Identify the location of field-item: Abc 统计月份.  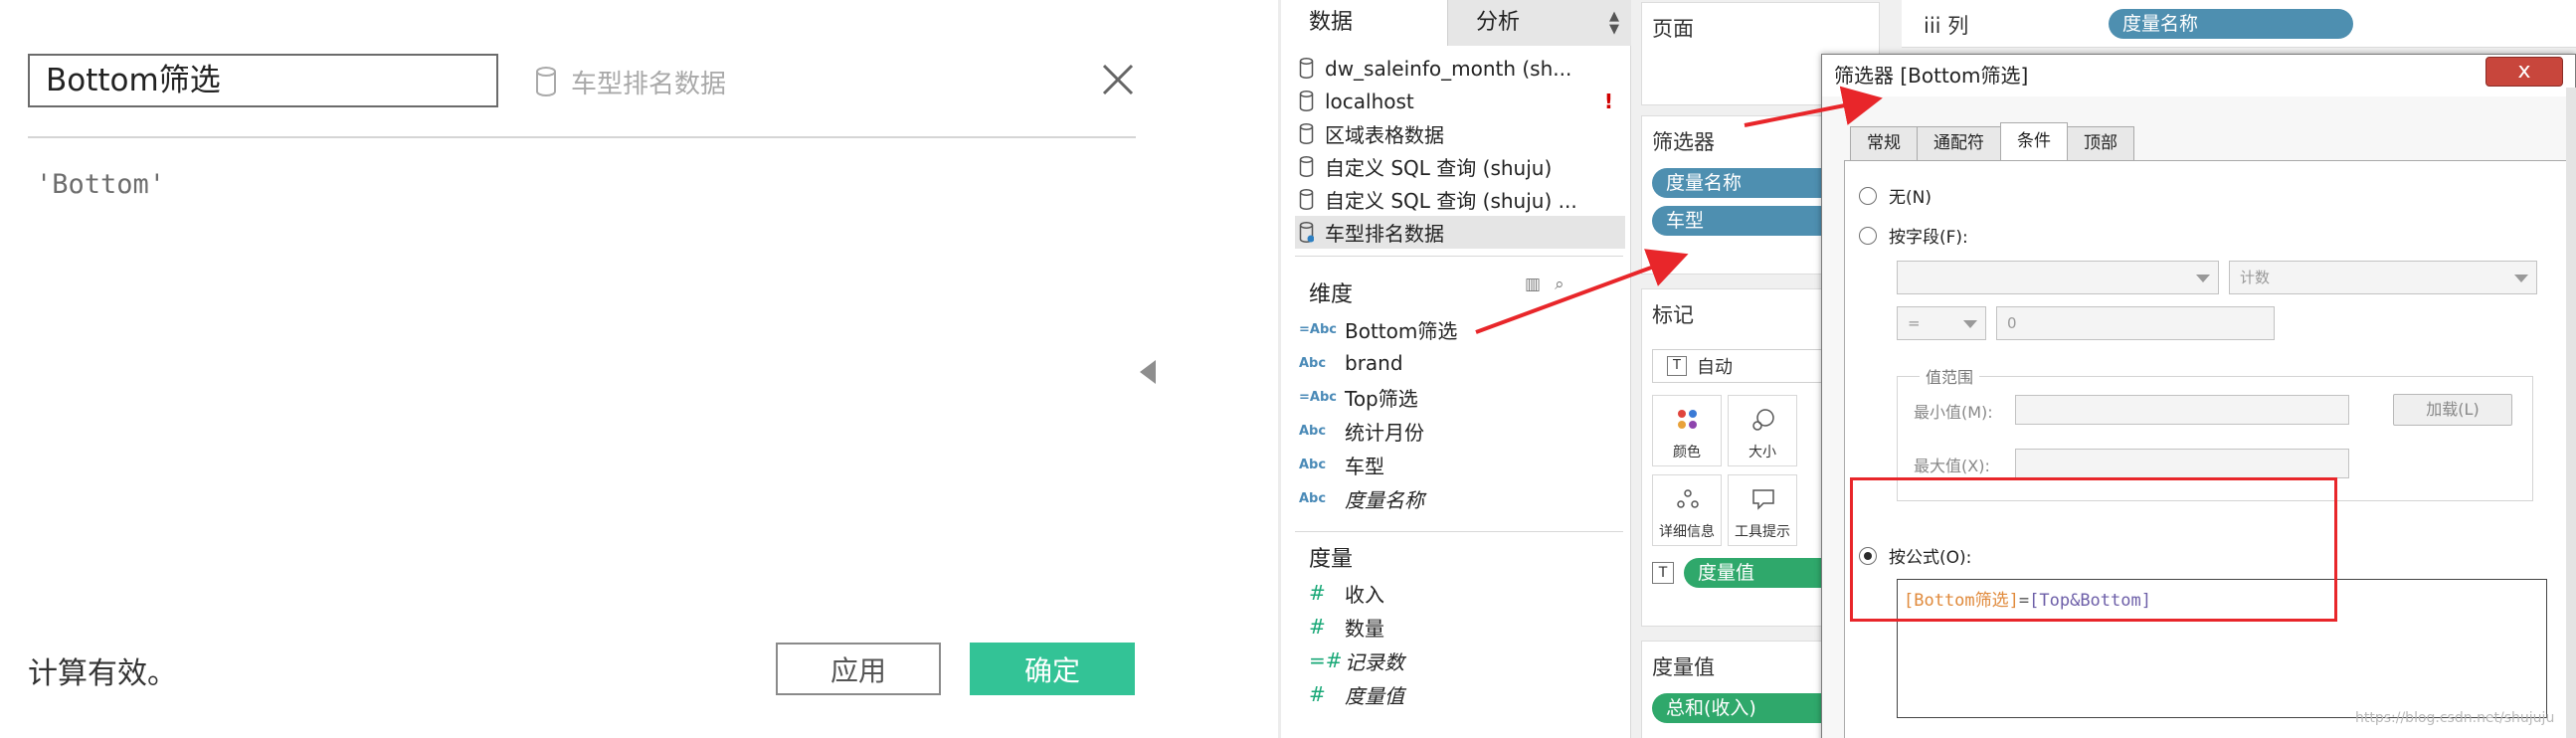
(1460, 431).